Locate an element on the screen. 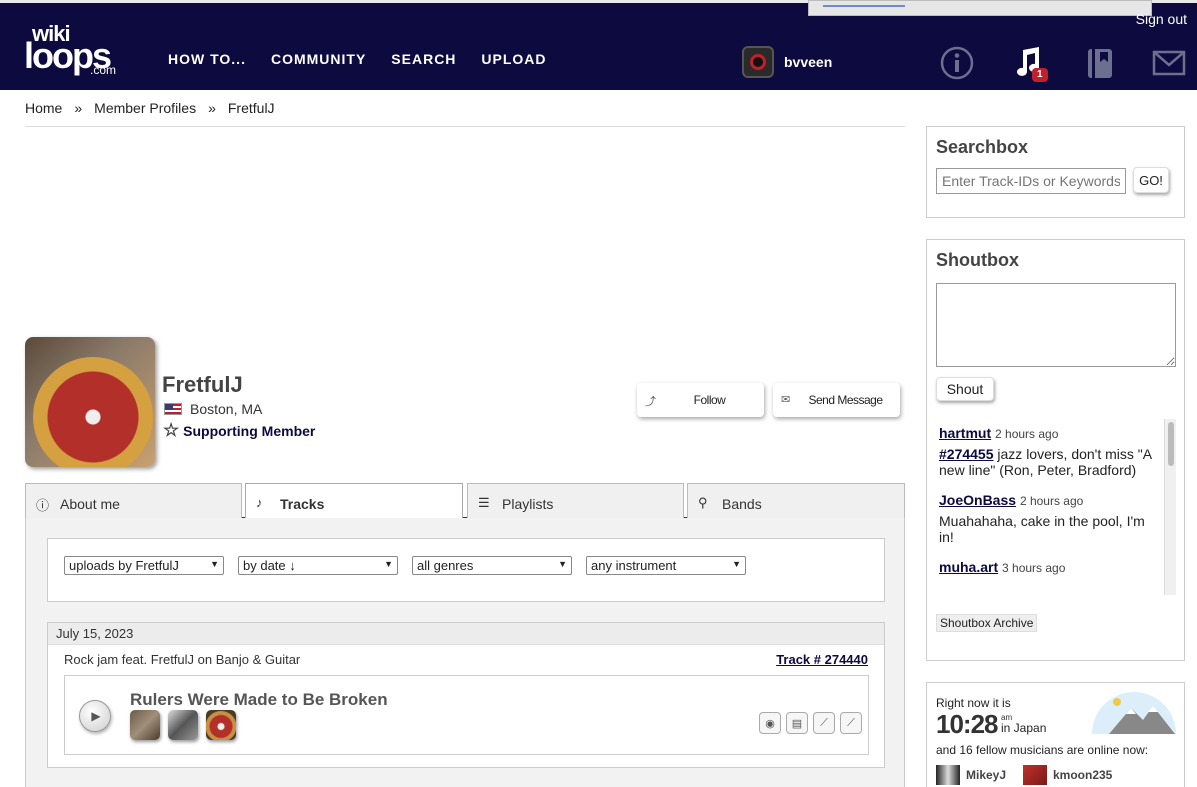 This screenshot has width=1197, height=787. wikiloops-logo: wiki loops .com is located at coordinates (74, 49).